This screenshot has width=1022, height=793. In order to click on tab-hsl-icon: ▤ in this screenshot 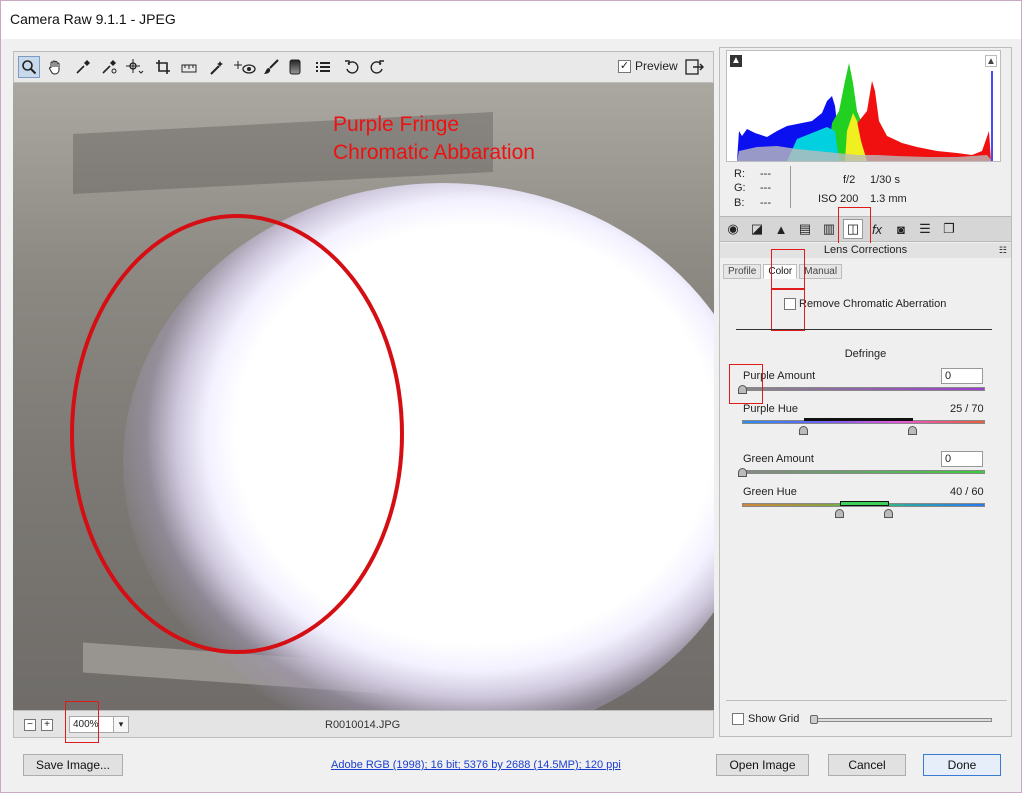, I will do `click(805, 229)`.